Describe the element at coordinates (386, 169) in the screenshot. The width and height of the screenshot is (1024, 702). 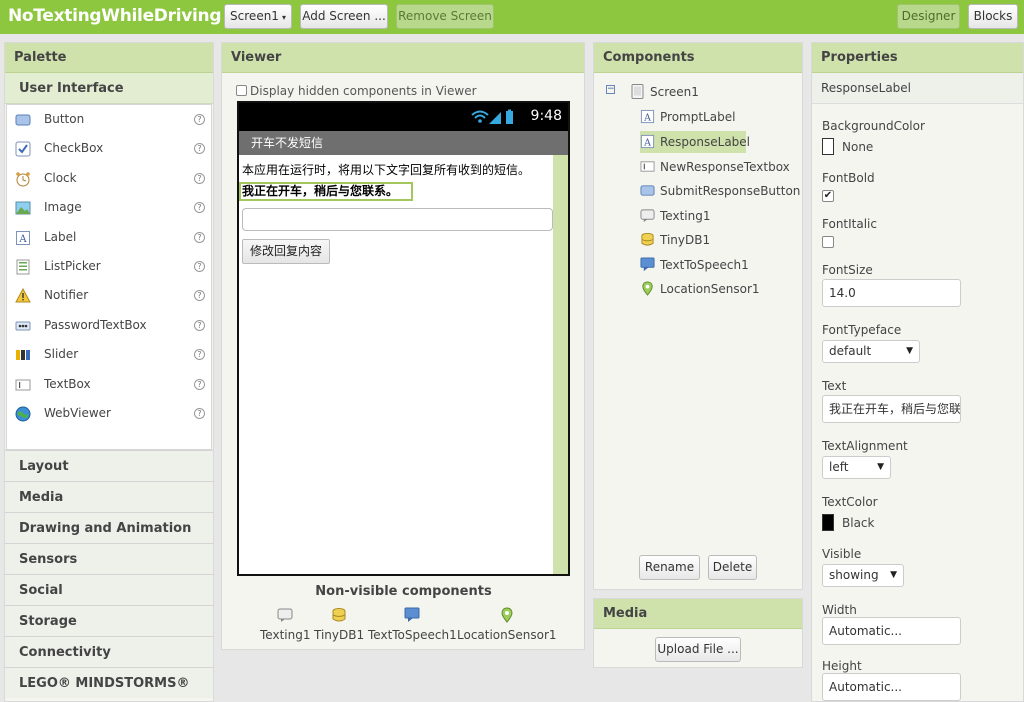
I see `prompt-label: 本应用在运行时，将用以下文字回复所有收到的短信。` at that location.